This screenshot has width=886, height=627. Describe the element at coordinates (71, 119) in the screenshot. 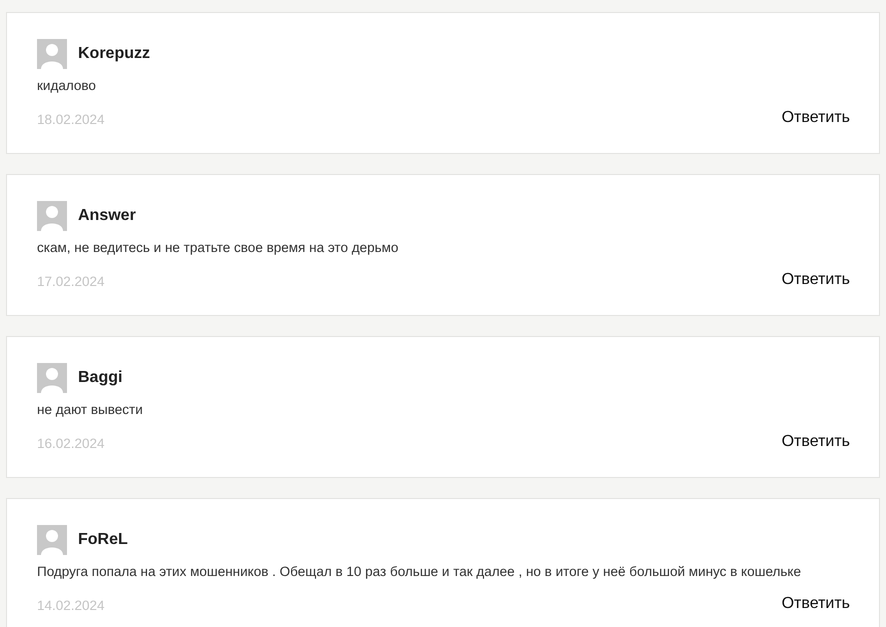

I see `comment-date: 18.02.2024` at that location.